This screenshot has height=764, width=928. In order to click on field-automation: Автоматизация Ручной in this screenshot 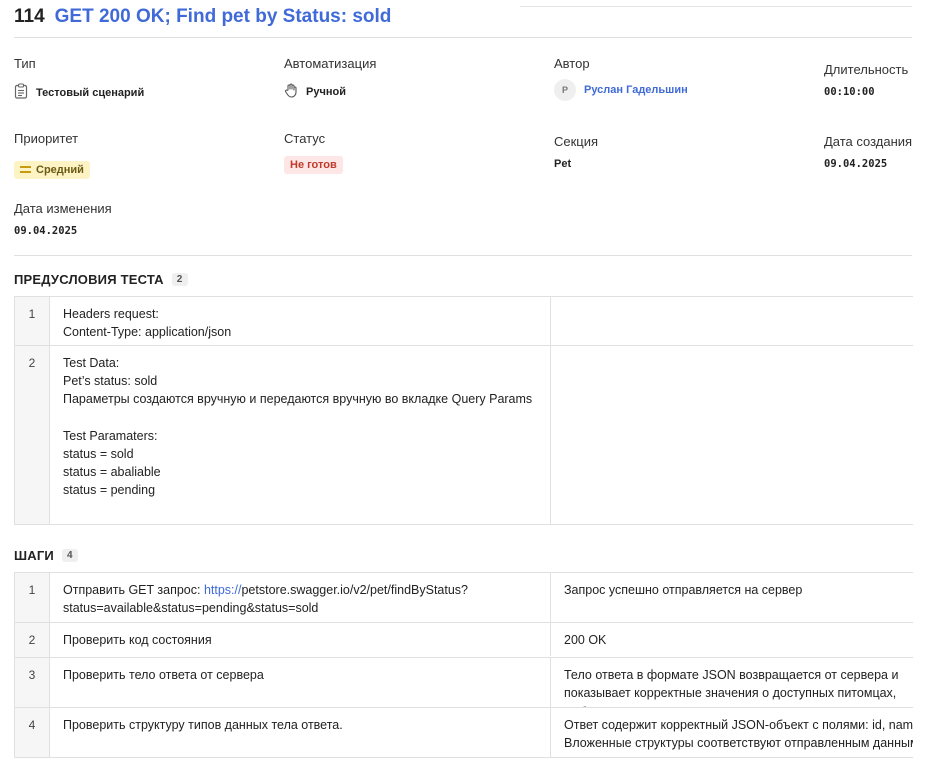, I will do `click(330, 78)`.